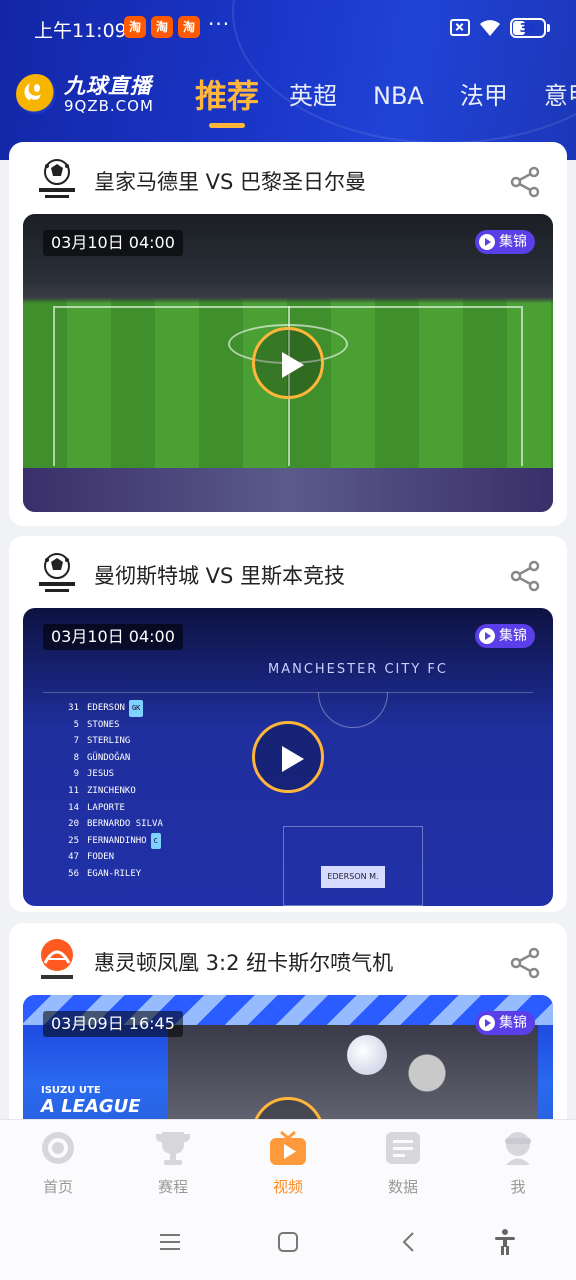 The image size is (576, 1280). I want to click on match-title: 惠灵顿凤凰 3:2 纽卡斯尔喷气机, so click(243, 962).